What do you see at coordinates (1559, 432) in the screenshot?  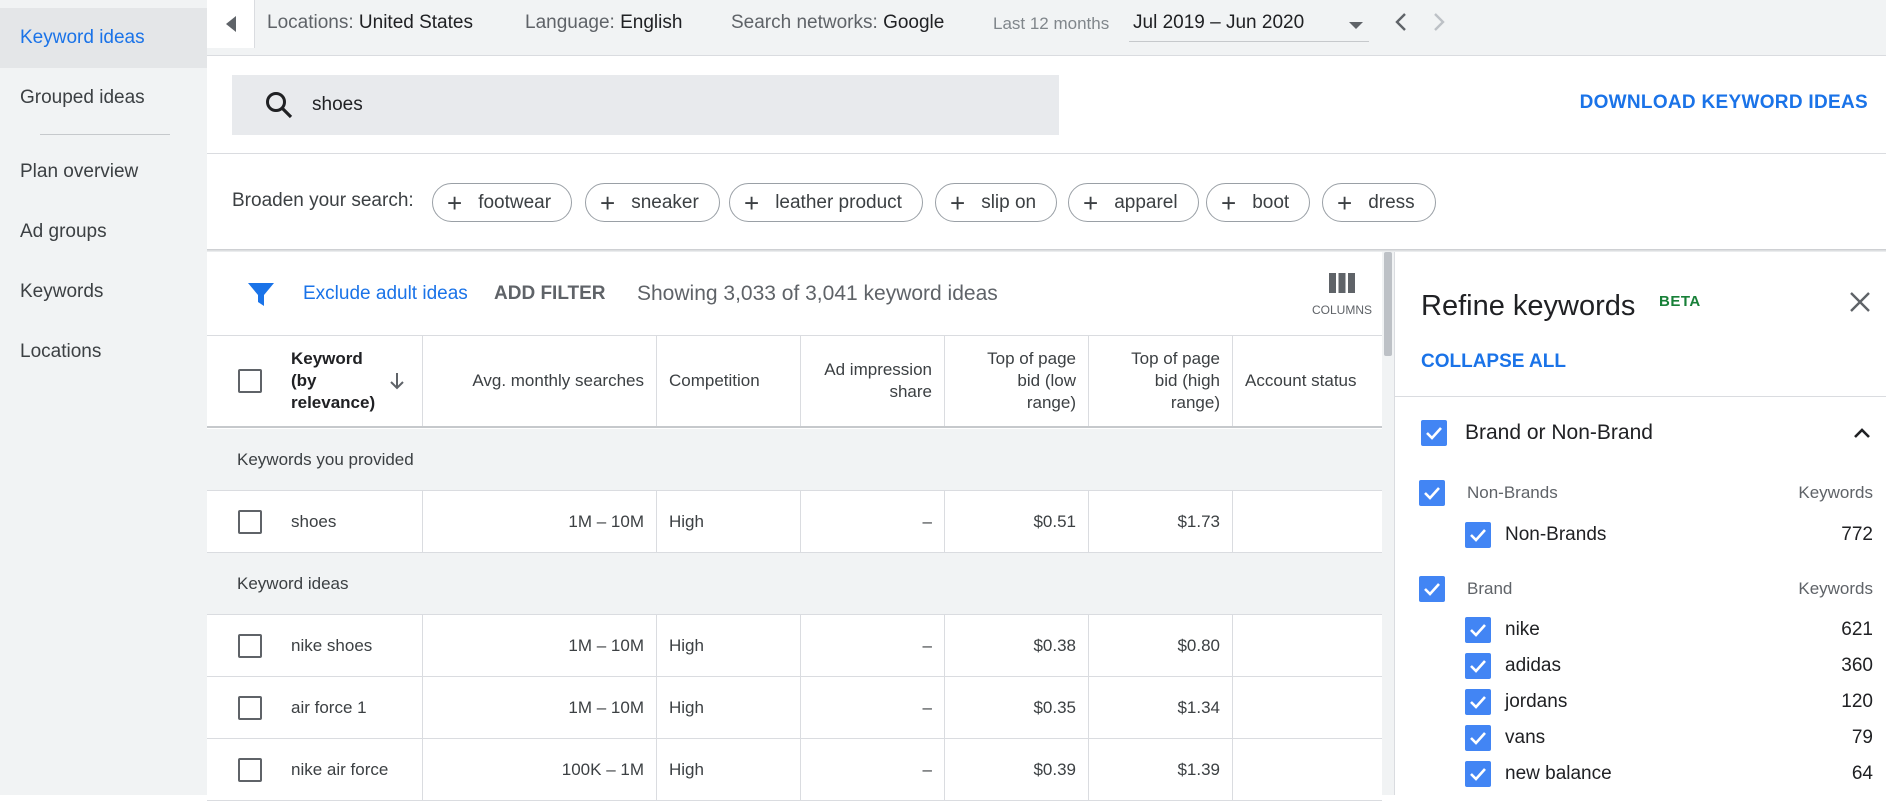 I see `section-title: Brand or Non-Brand` at bounding box center [1559, 432].